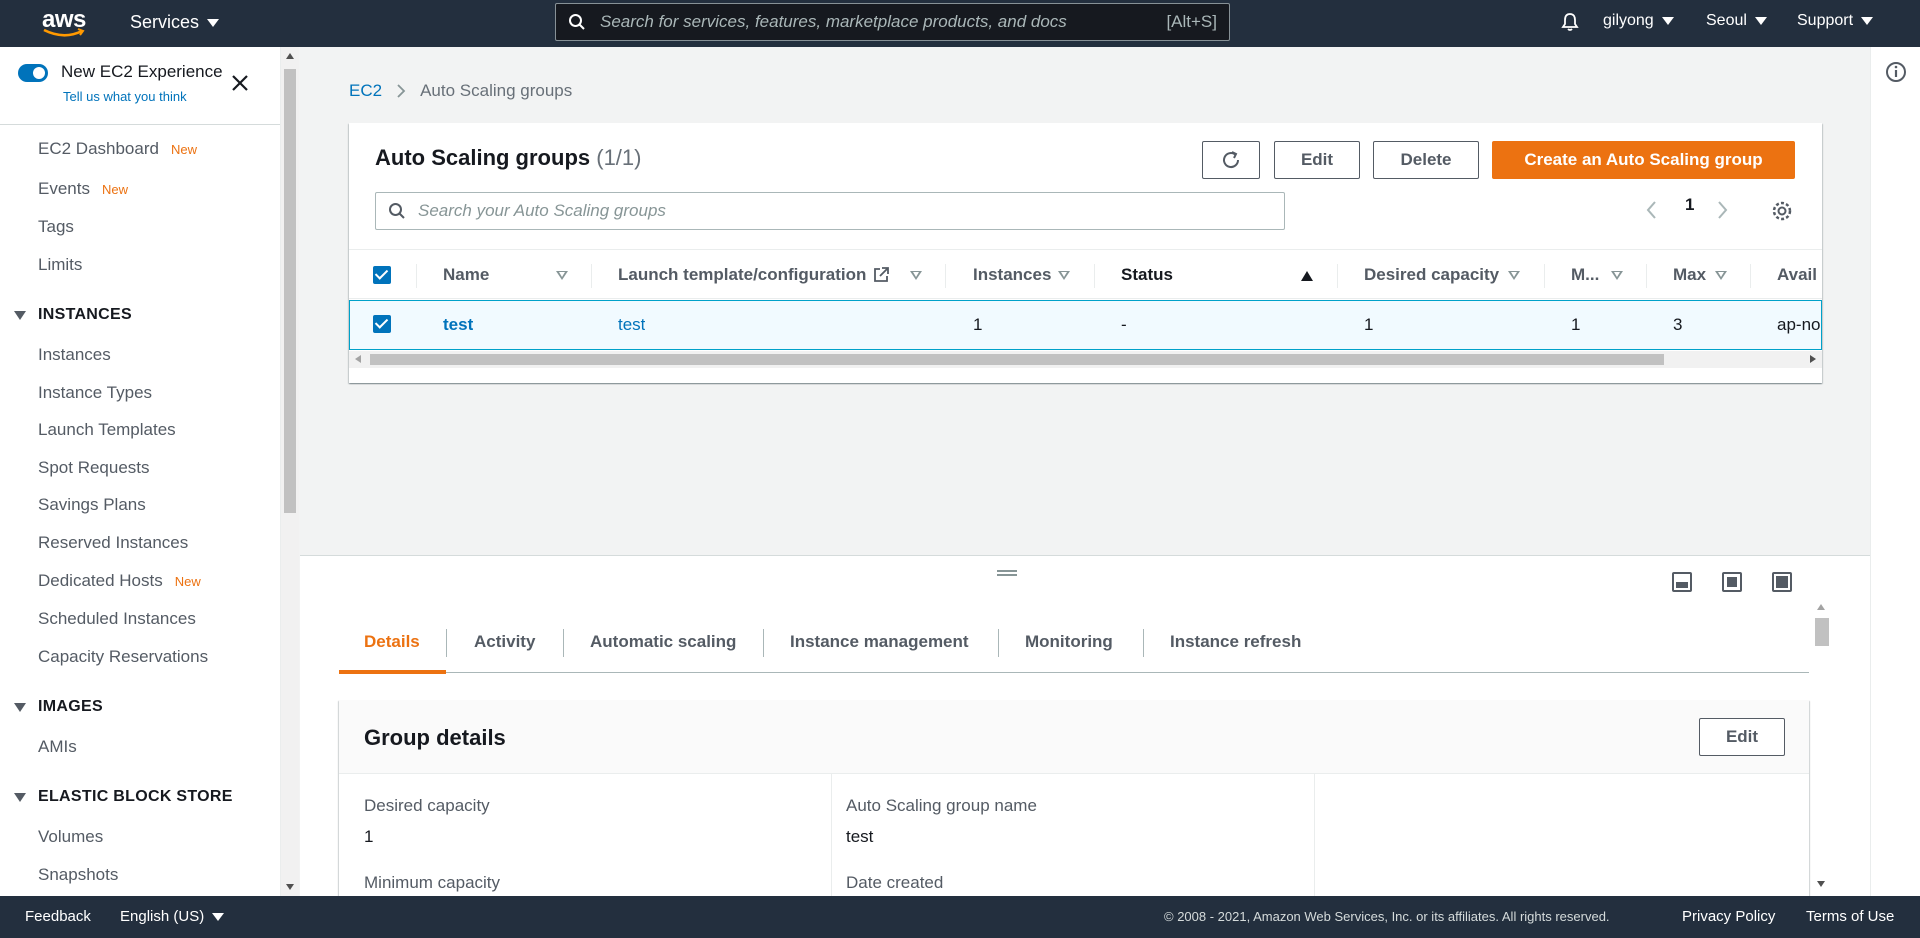 This screenshot has height=938, width=1920. What do you see at coordinates (830, 211) in the screenshot?
I see `asg-search-input: Search your Auto Scaling groups` at bounding box center [830, 211].